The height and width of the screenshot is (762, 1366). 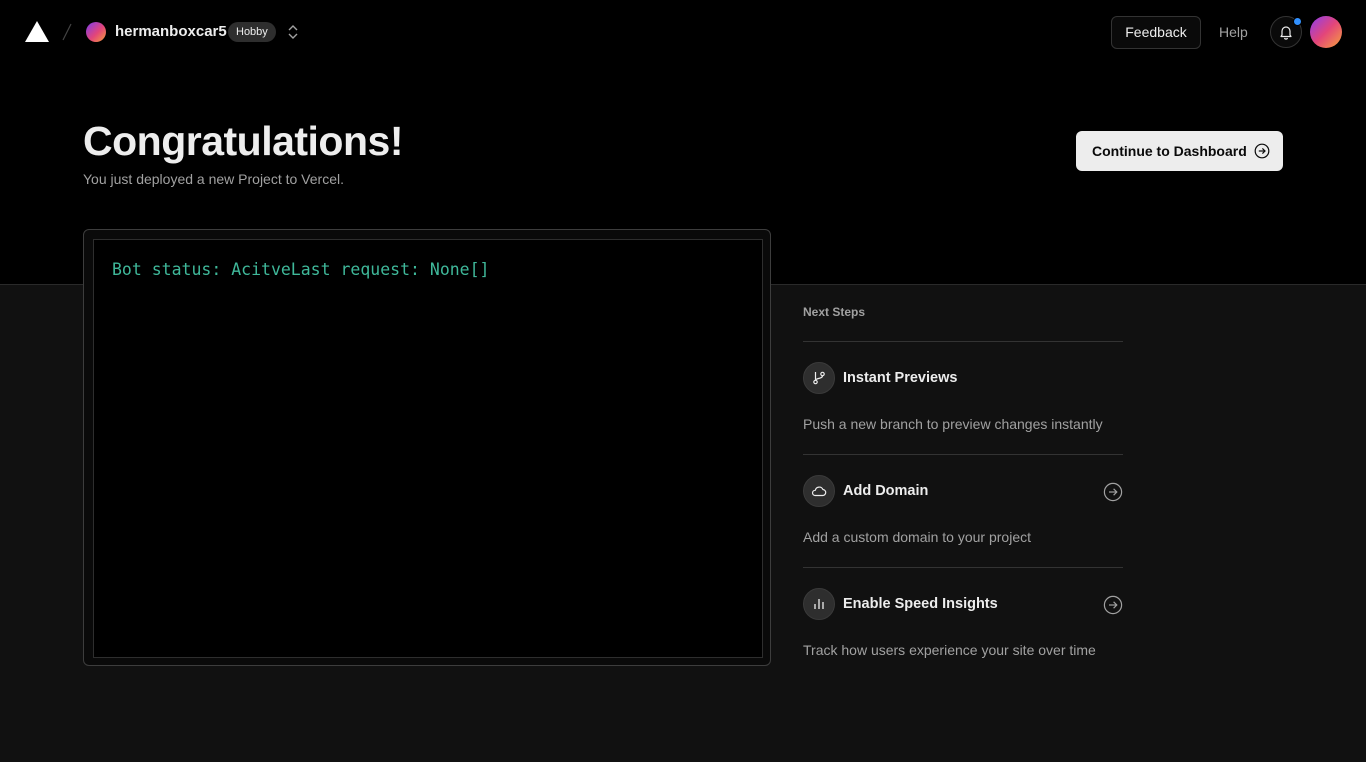 What do you see at coordinates (1156, 32) in the screenshot?
I see `feedback-button: Feedback` at bounding box center [1156, 32].